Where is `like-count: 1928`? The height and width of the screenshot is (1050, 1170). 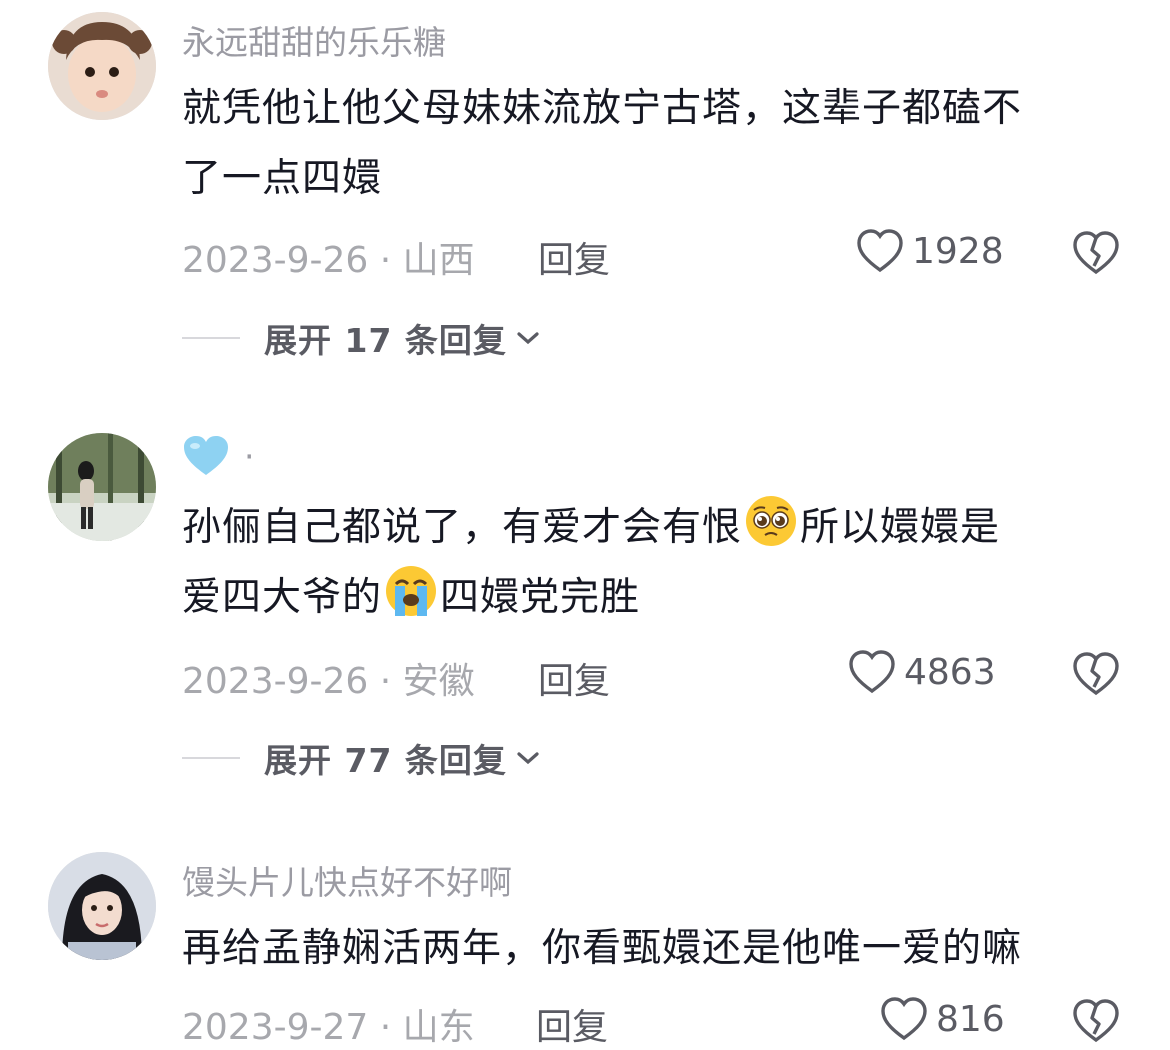 like-count: 1928 is located at coordinates (958, 251).